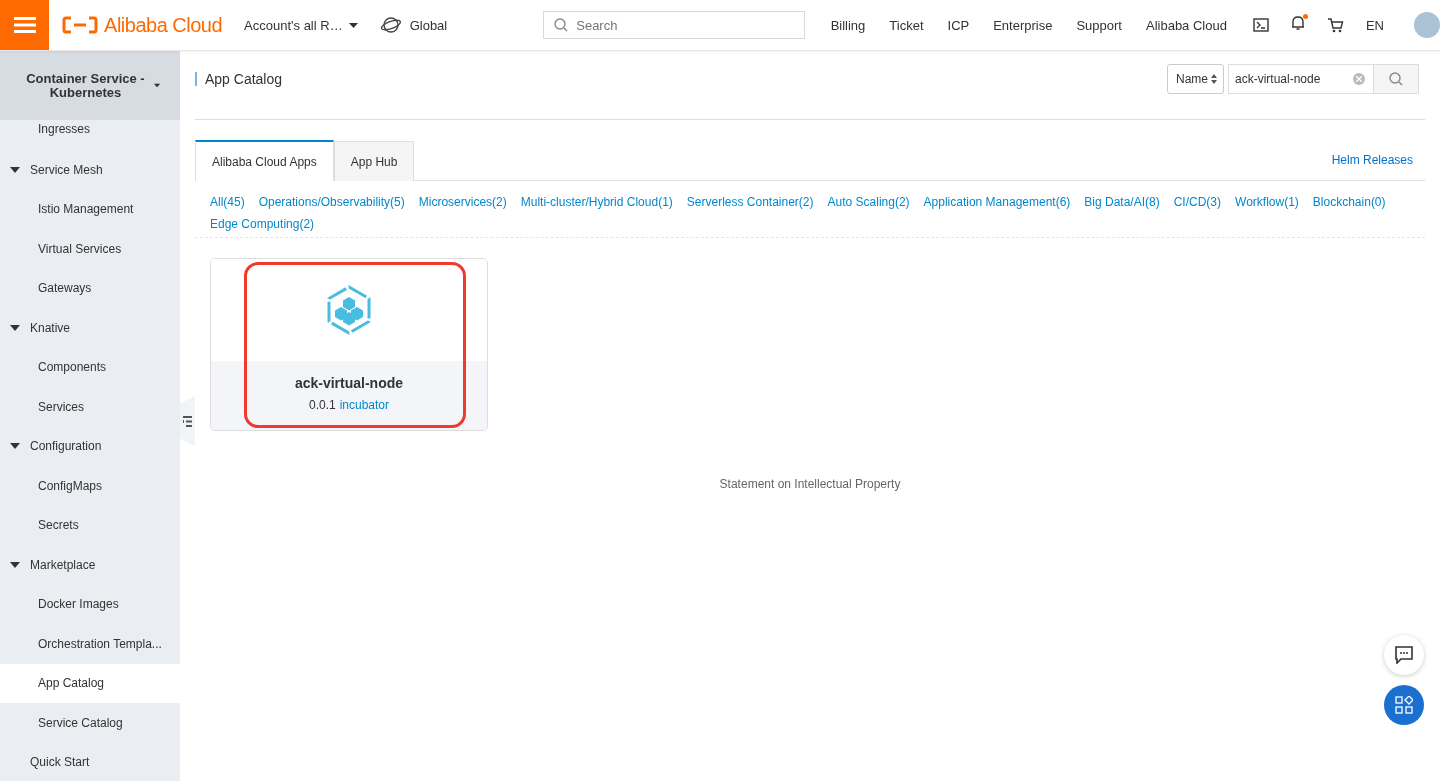  I want to click on chat-button, so click(1404, 655).